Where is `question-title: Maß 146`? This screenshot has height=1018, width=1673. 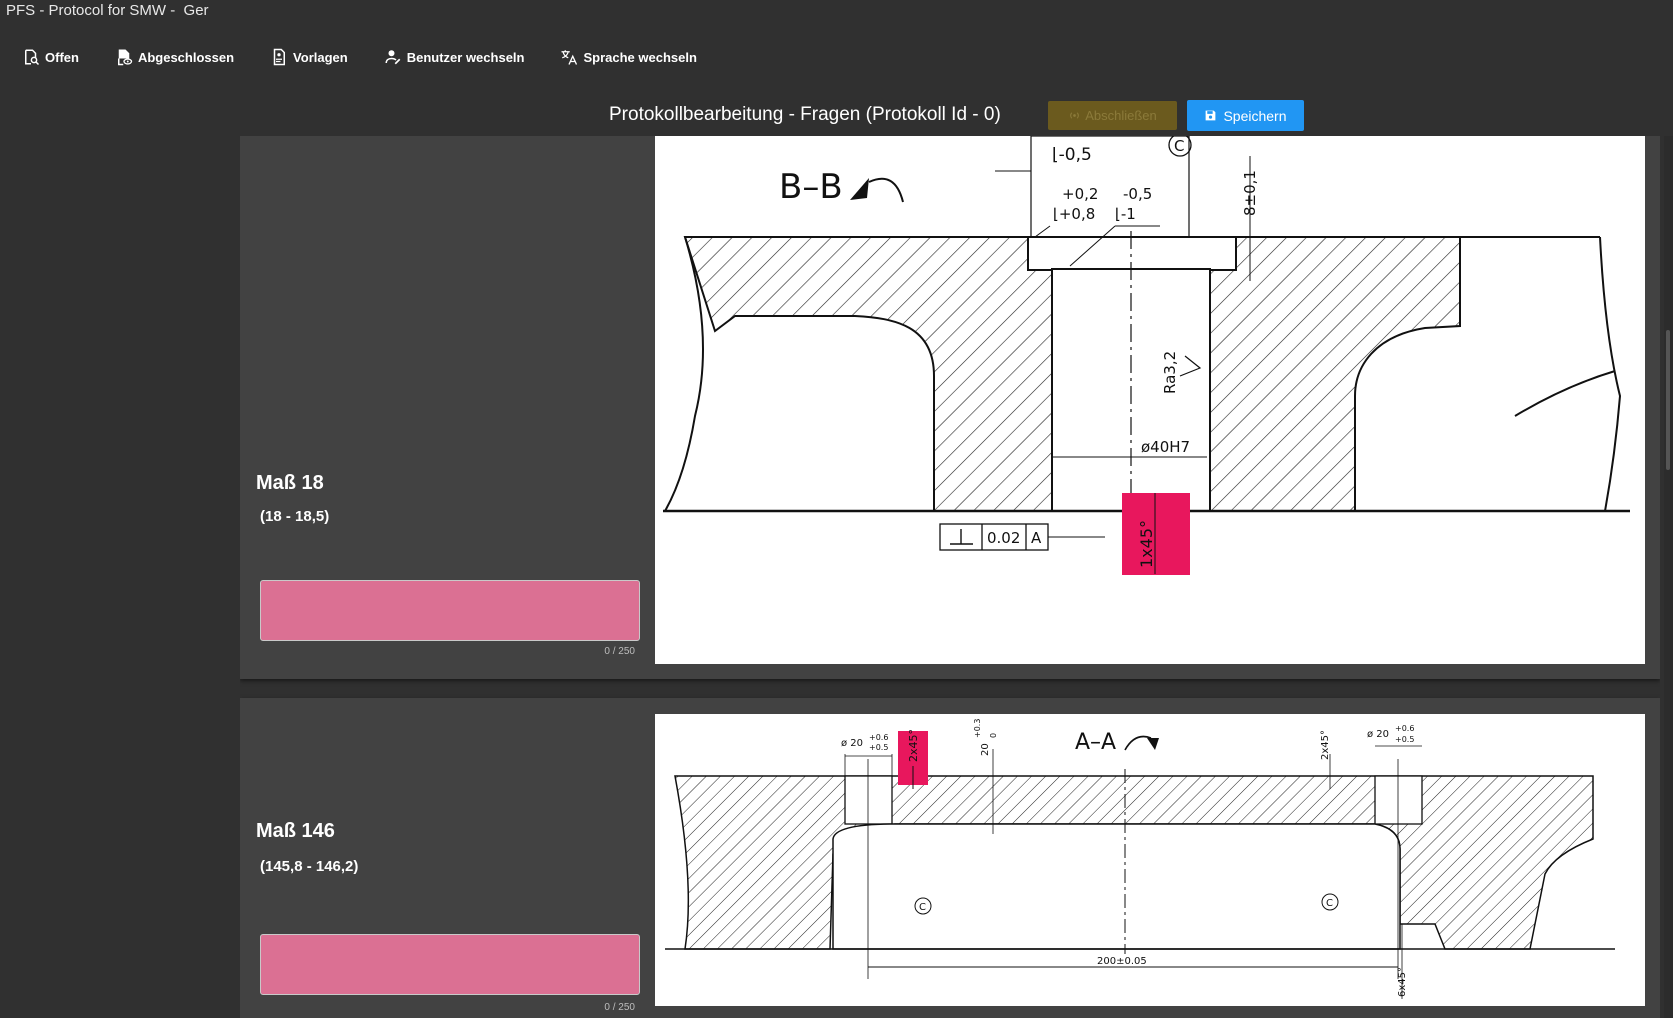
question-title: Maß 146 is located at coordinates (295, 831).